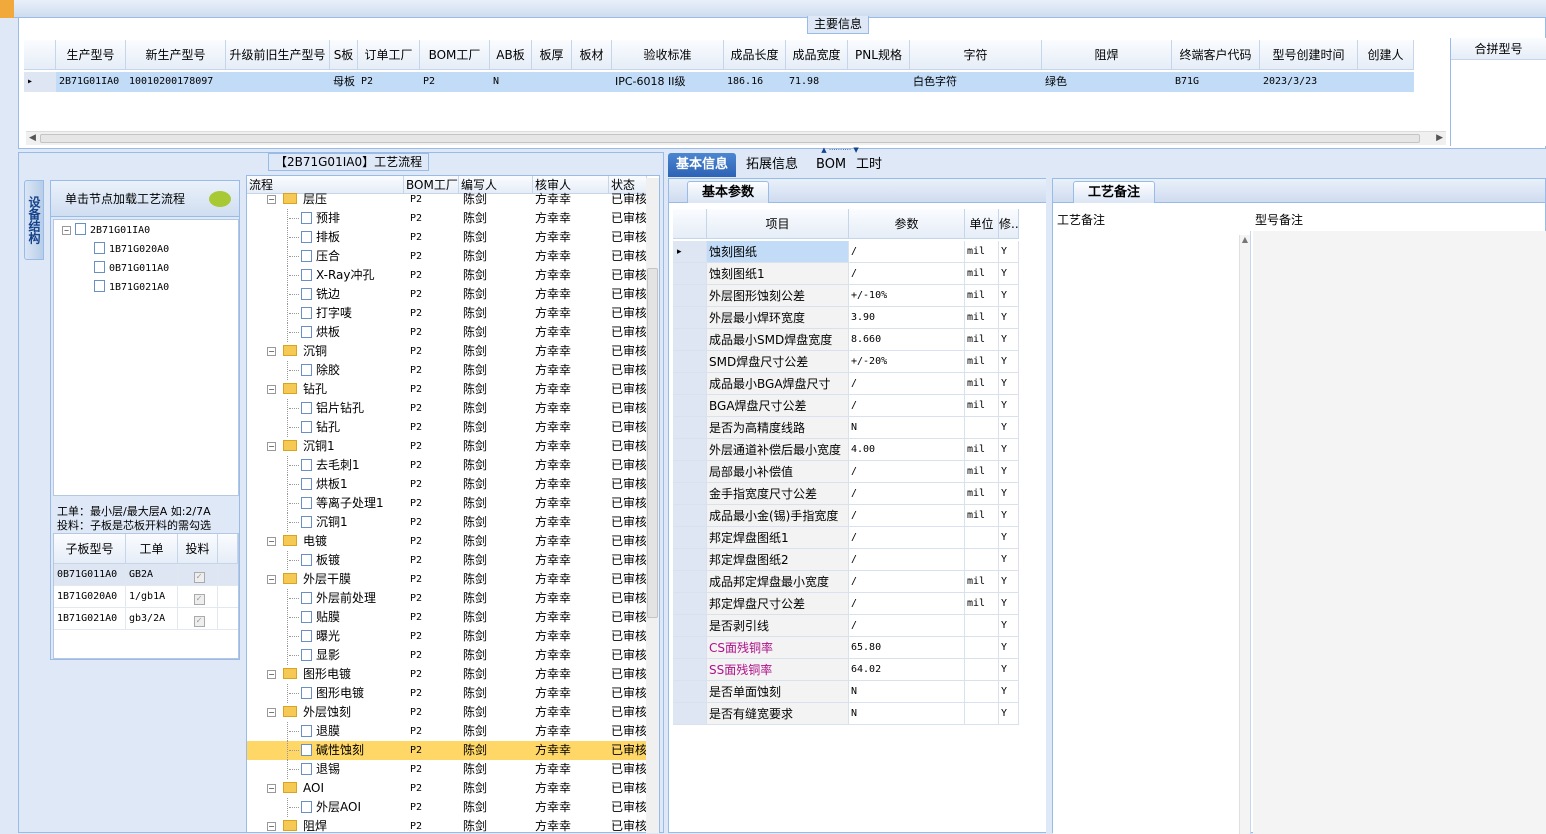 This screenshot has width=1546, height=834. What do you see at coordinates (325, 693) in the screenshot?
I see `flow-step-cell: 图形电镀` at bounding box center [325, 693].